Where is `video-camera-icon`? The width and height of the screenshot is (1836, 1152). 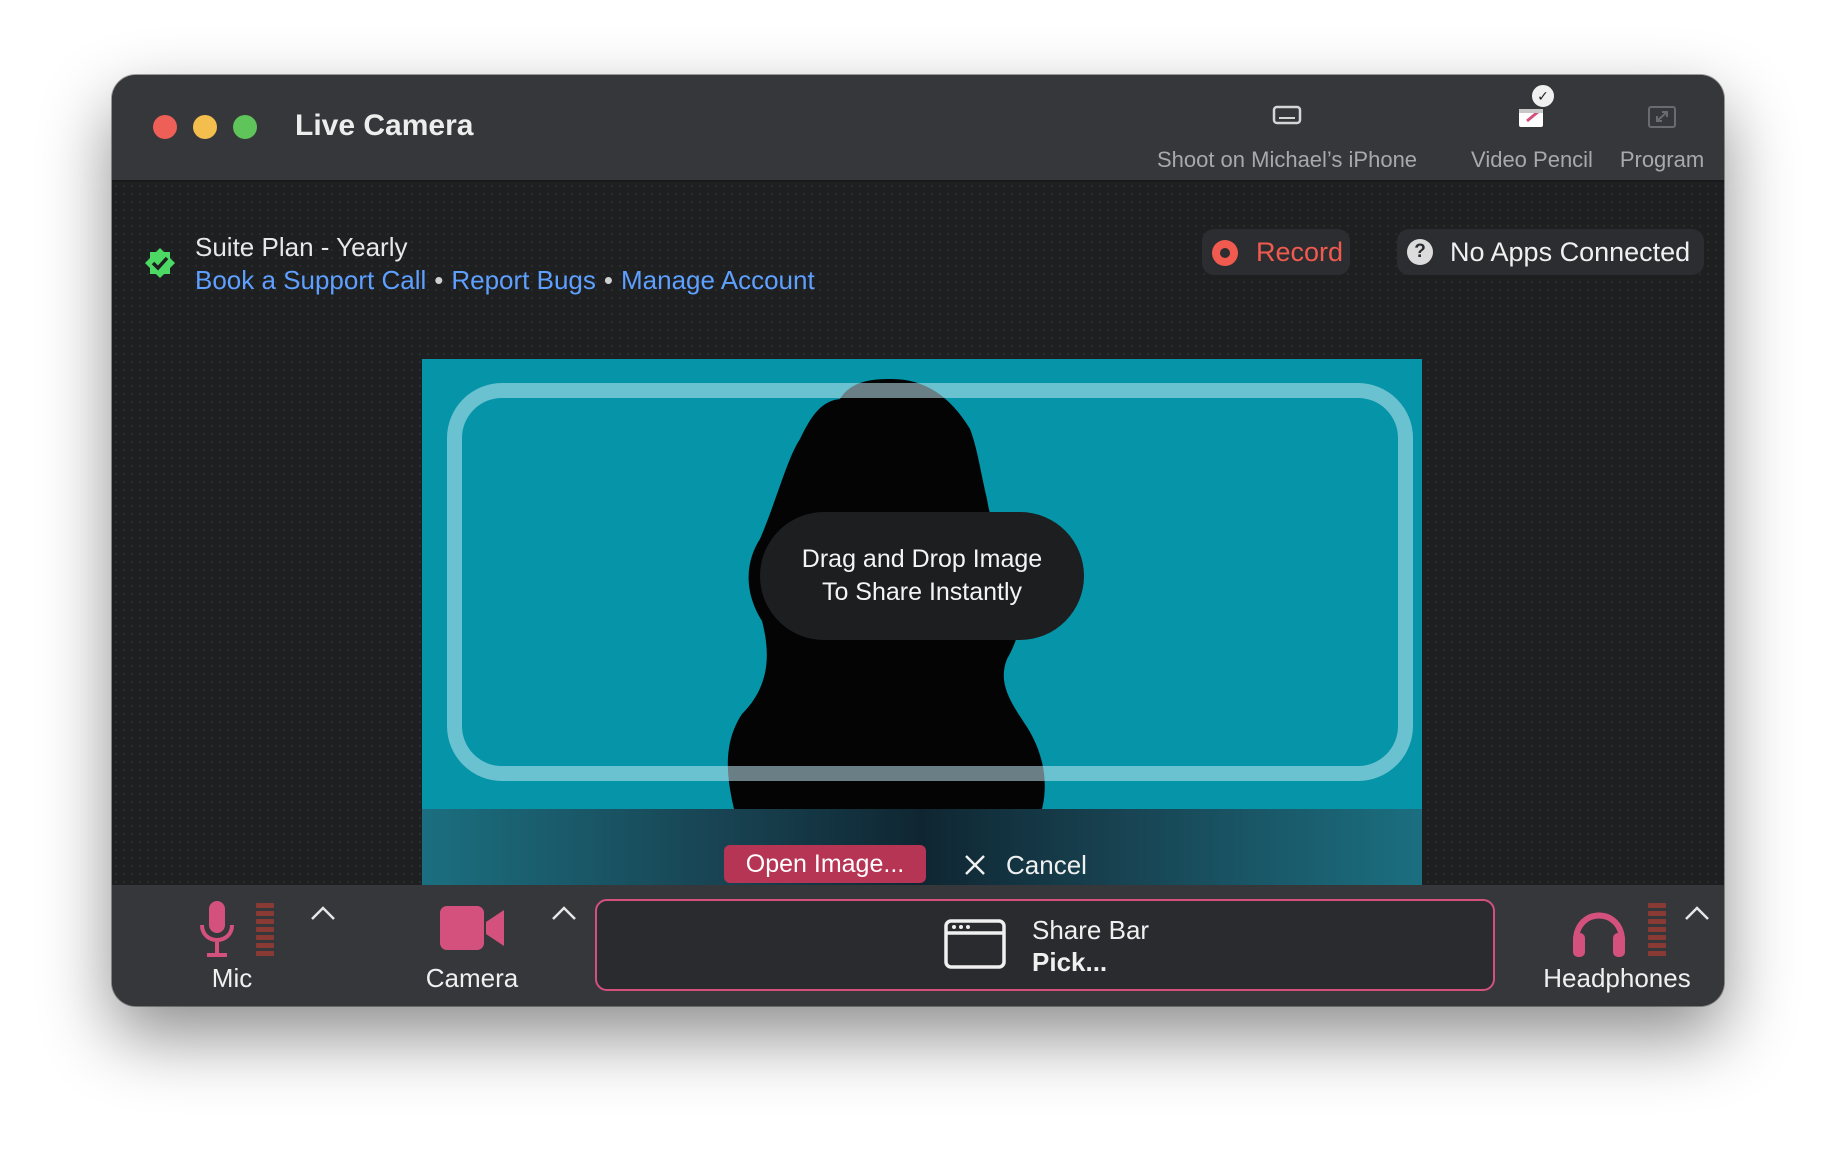
video-camera-icon is located at coordinates (472, 928).